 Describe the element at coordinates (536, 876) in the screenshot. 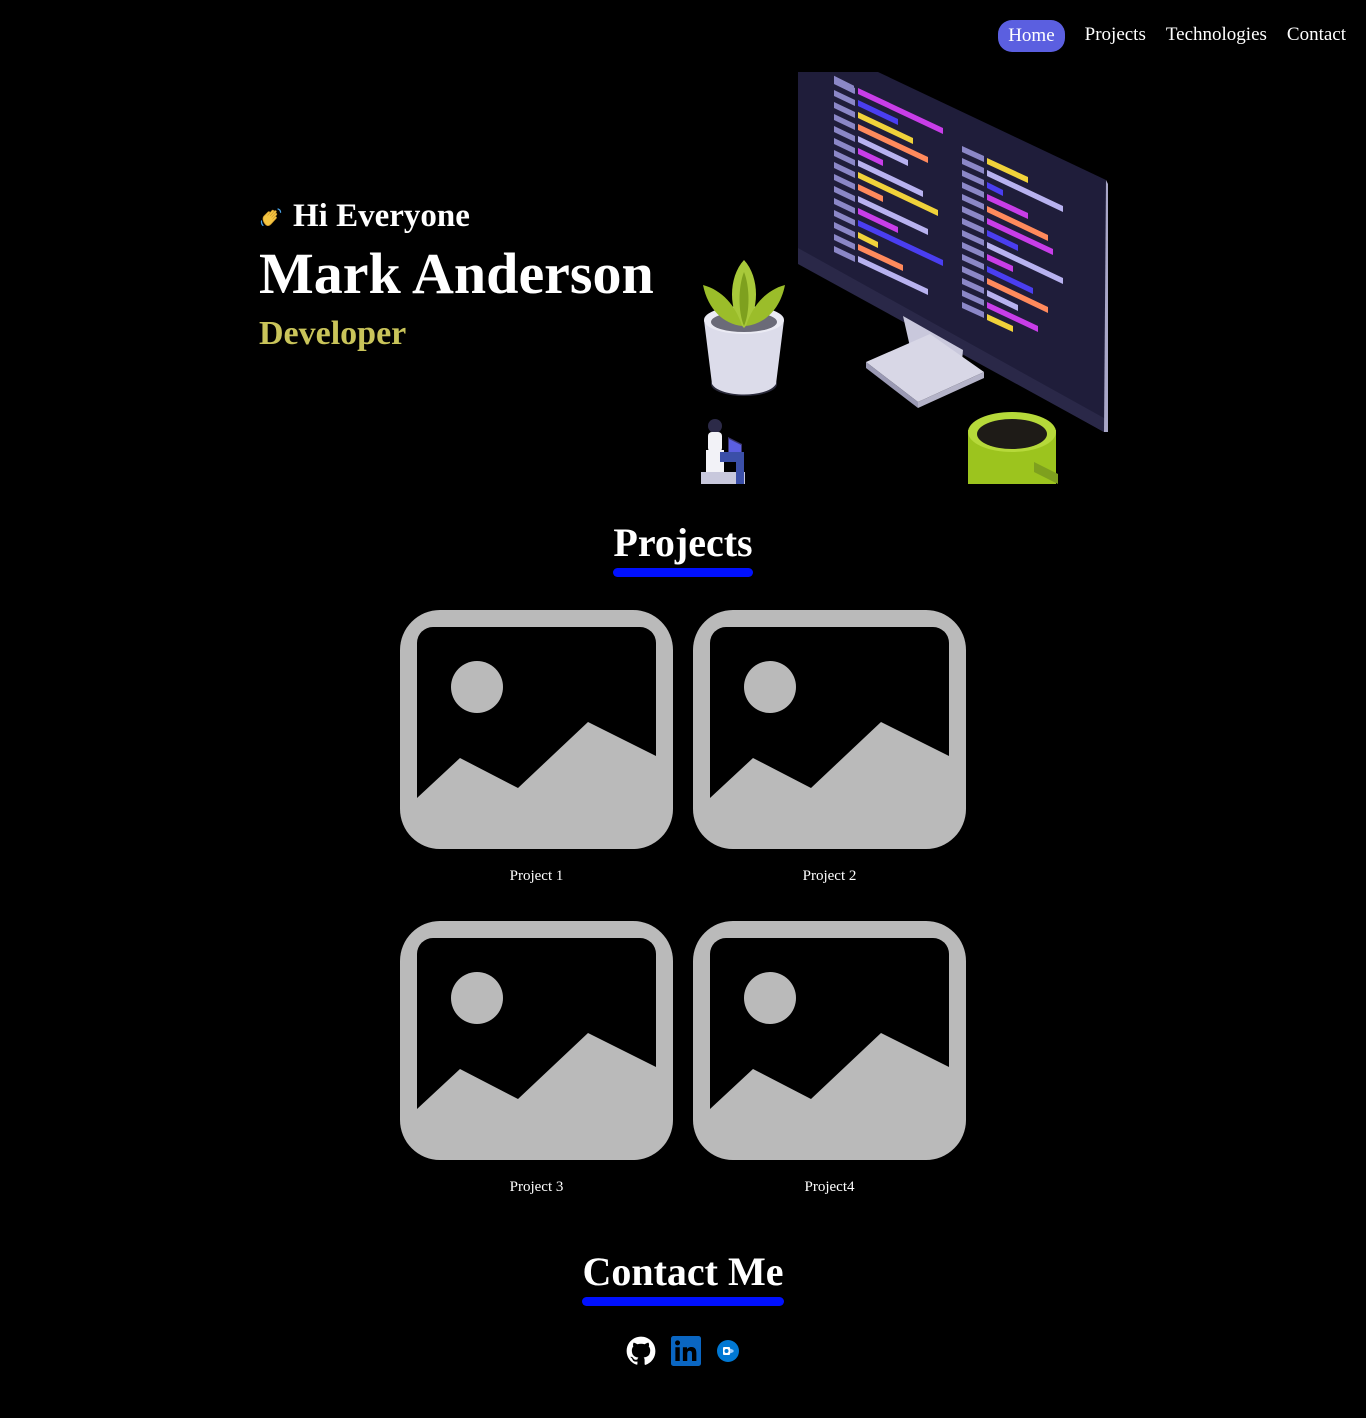

I see `project-label: Project 1` at that location.